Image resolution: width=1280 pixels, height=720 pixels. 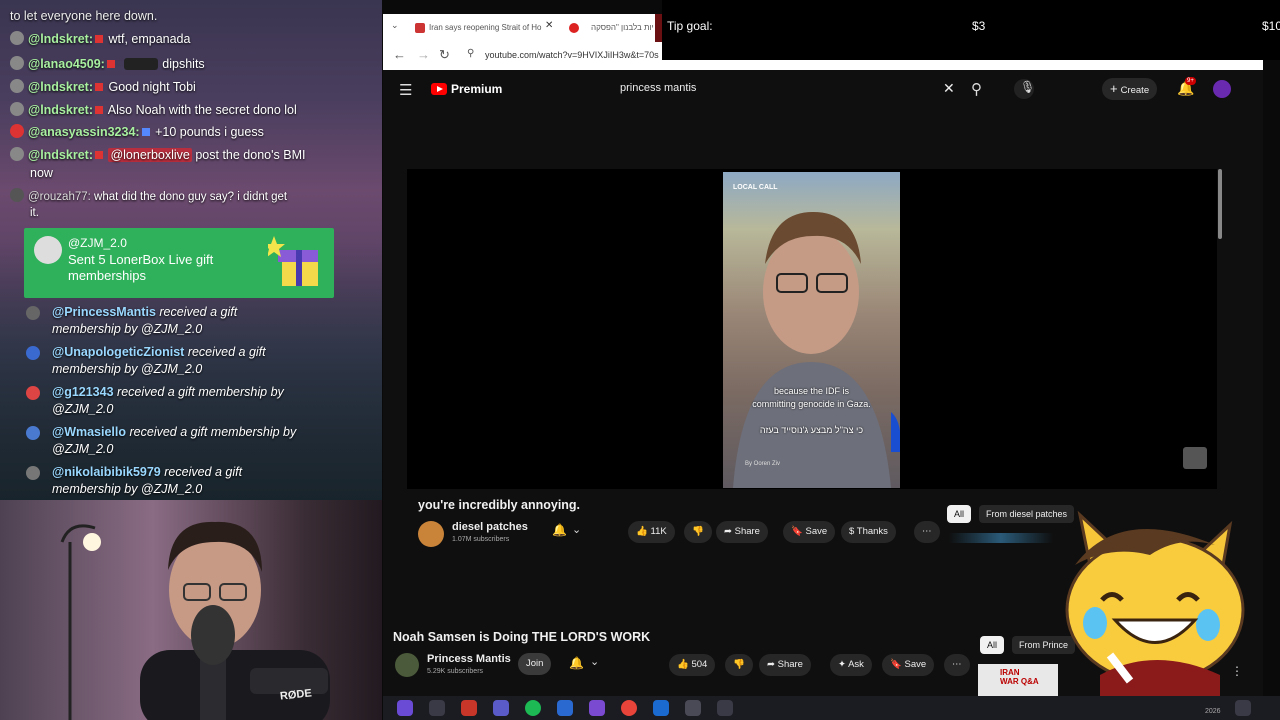 I want to click on like-button: 👍 11K, so click(x=651, y=532).